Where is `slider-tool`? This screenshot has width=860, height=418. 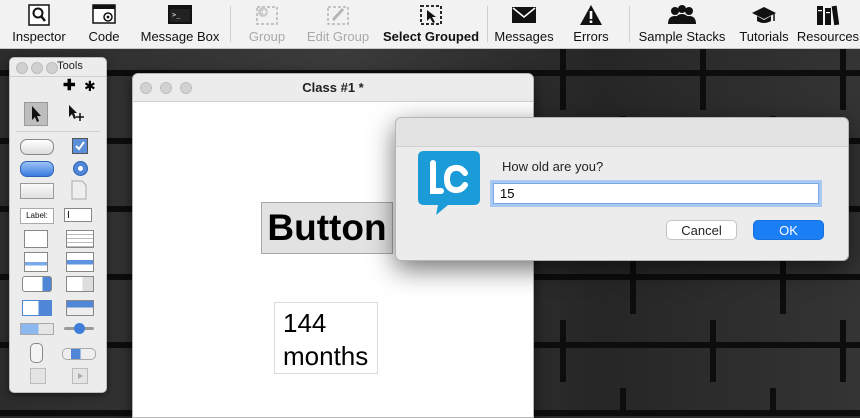 slider-tool is located at coordinates (79, 328).